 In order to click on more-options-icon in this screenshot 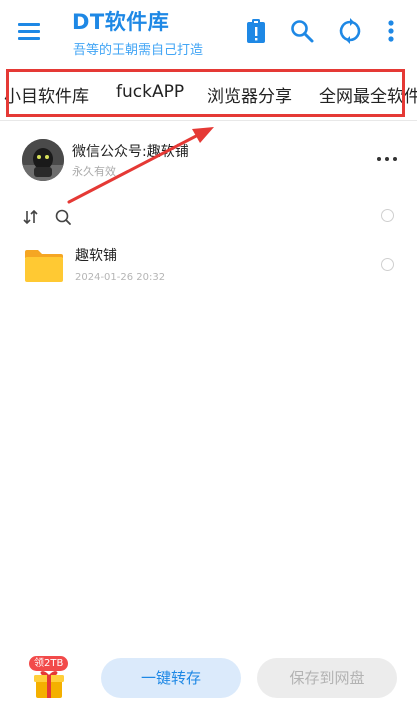, I will do `click(387, 158)`.